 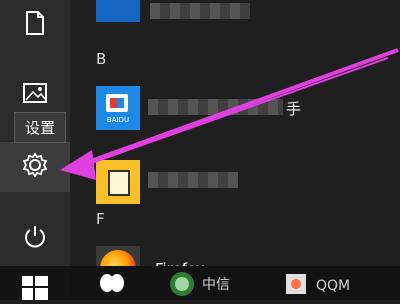 I want to click on taskbar-app-3-icon, so click(x=296, y=284).